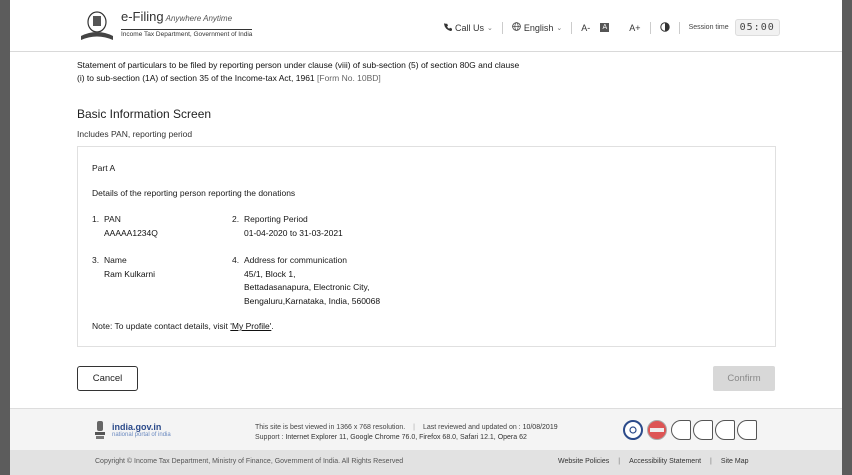 The height and width of the screenshot is (475, 852). What do you see at coordinates (96, 260) in the screenshot?
I see `field-number: 3.` at bounding box center [96, 260].